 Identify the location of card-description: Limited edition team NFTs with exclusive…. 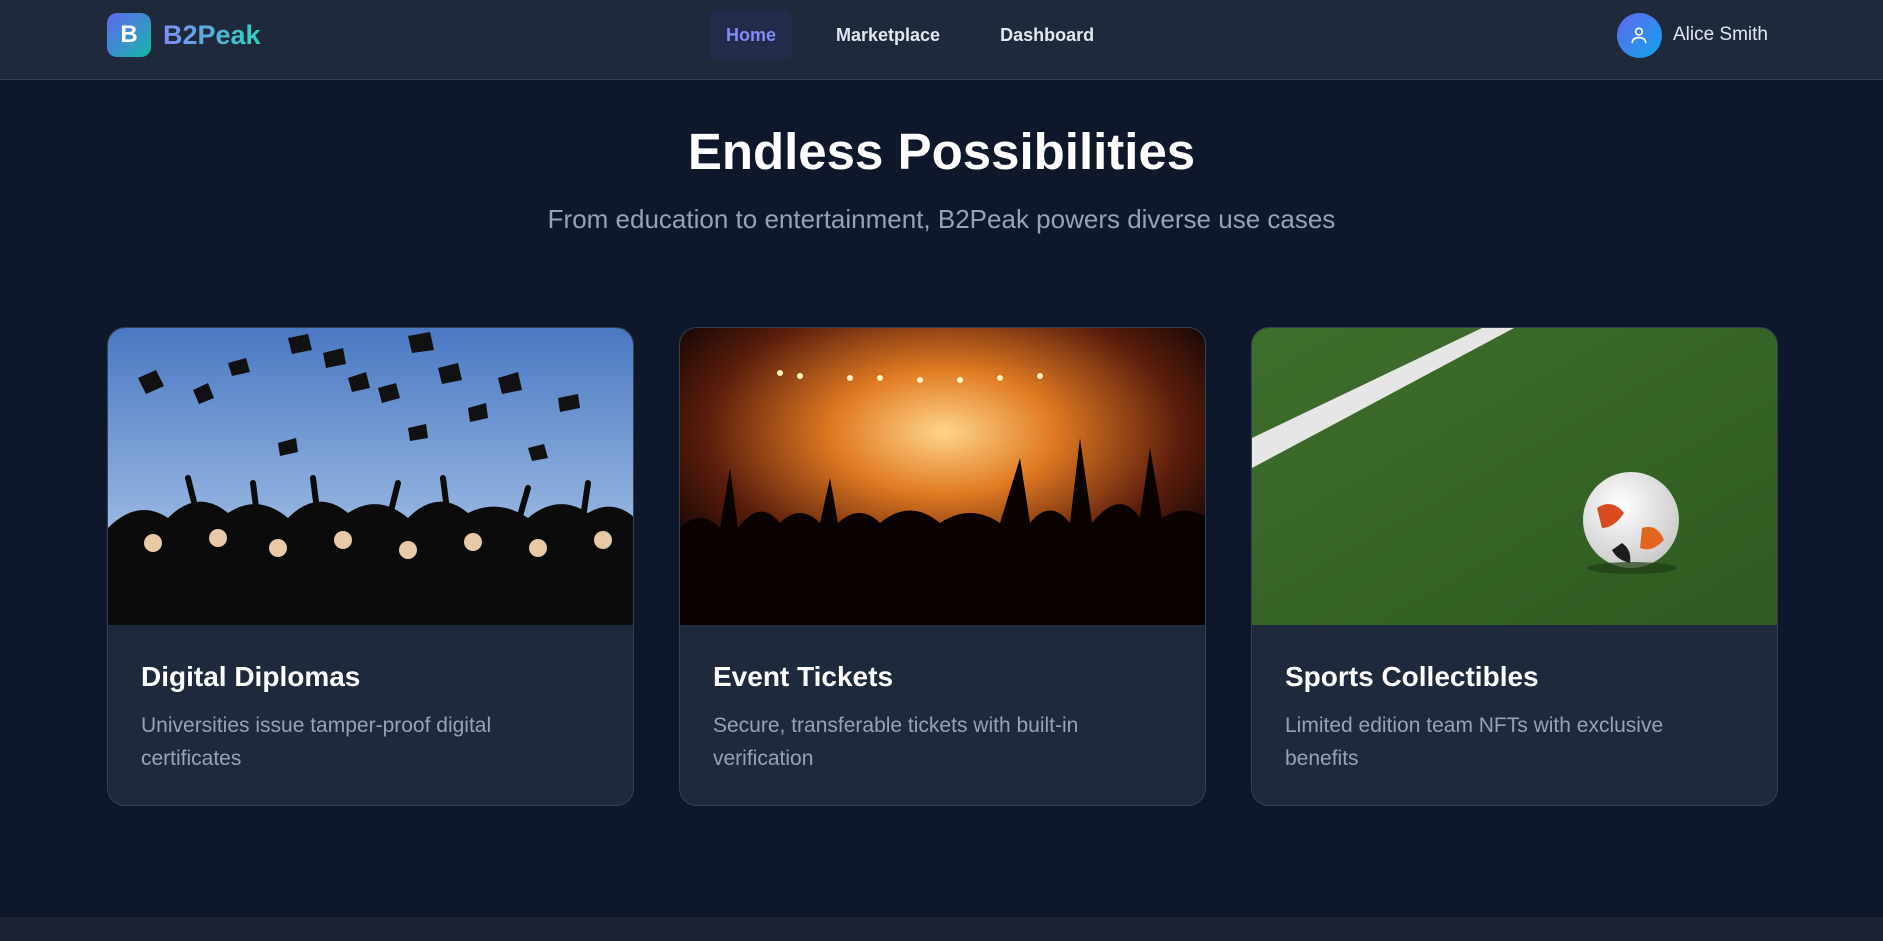
(1474, 742).